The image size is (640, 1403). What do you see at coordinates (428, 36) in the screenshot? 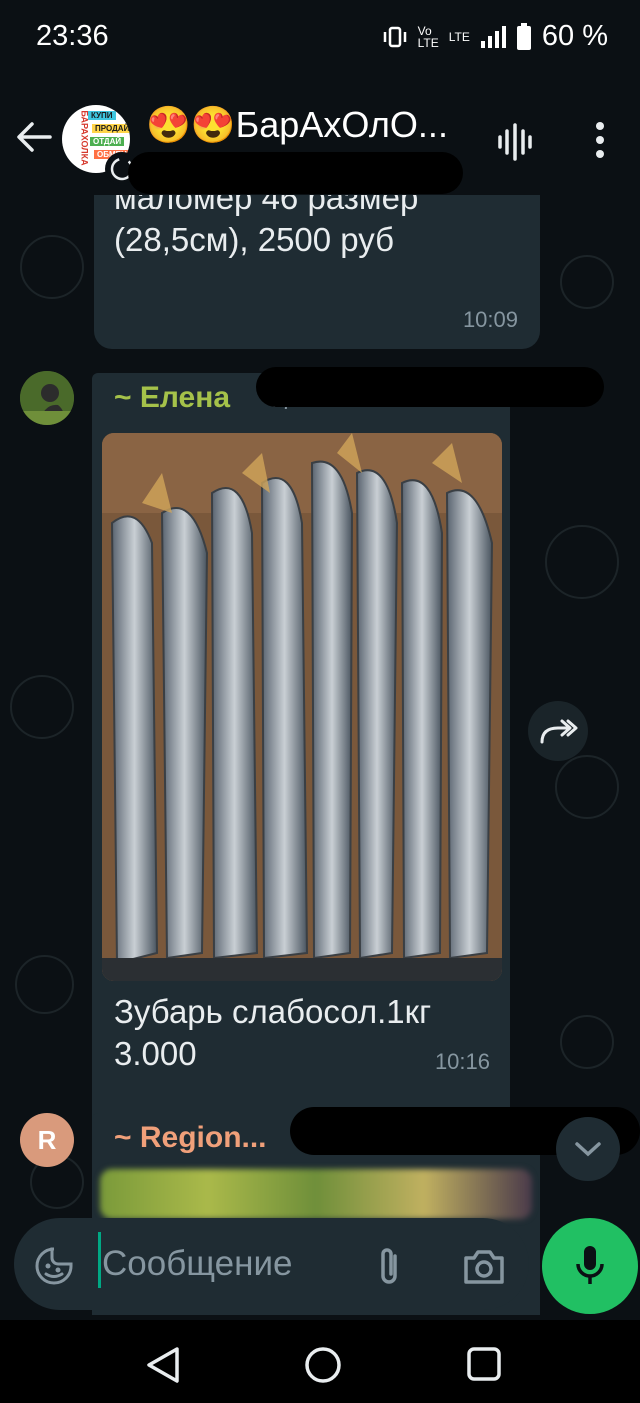
I see `volte-indicator: Vo LTE` at bounding box center [428, 36].